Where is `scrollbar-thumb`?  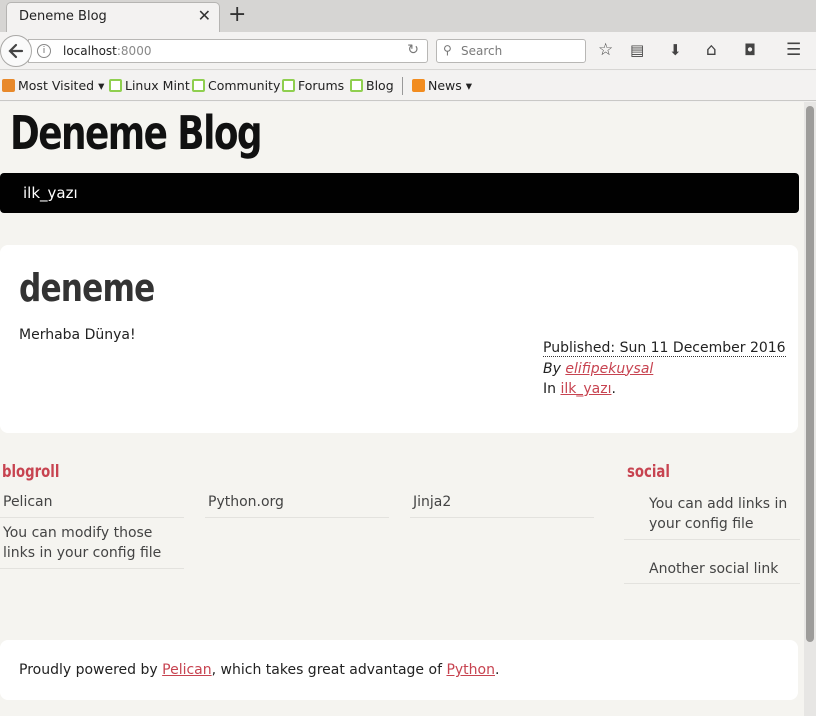 scrollbar-thumb is located at coordinates (810, 374).